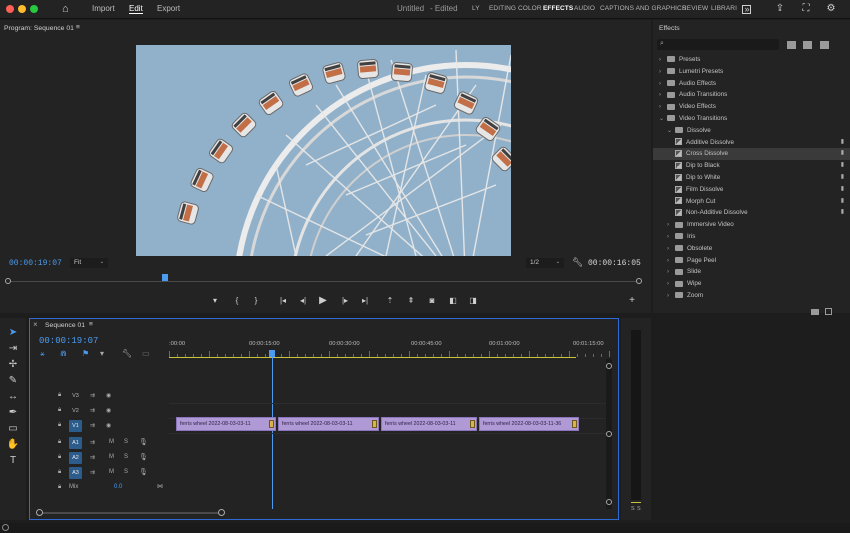 The image size is (850, 533). What do you see at coordinates (303, 300) in the screenshot?
I see `step-back-icon: ◂|` at bounding box center [303, 300].